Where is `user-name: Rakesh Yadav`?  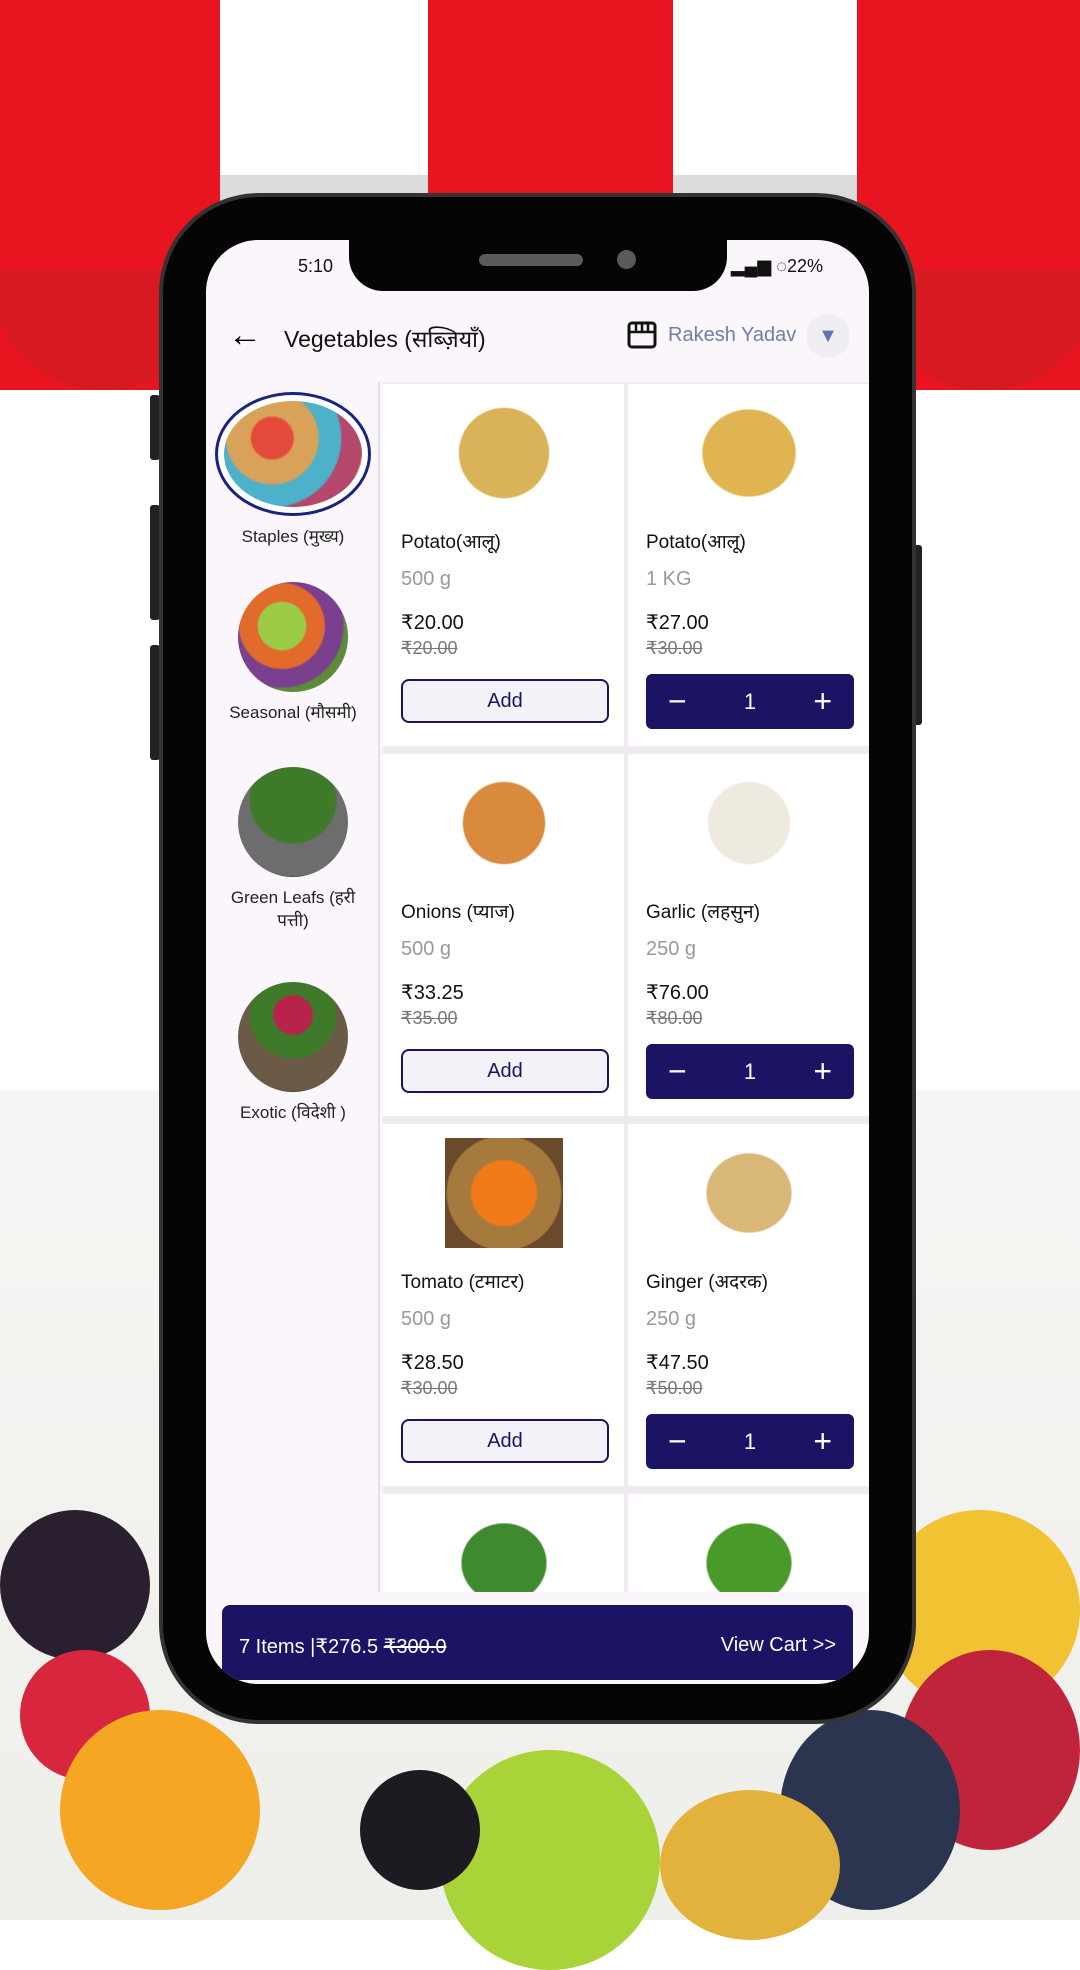 user-name: Rakesh Yadav is located at coordinates (732, 335).